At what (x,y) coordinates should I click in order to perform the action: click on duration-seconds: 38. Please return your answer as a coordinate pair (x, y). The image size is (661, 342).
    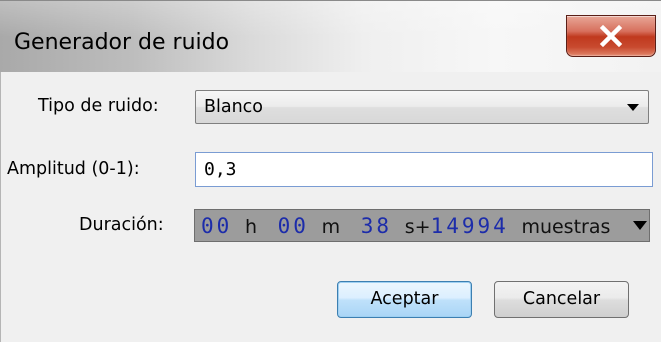
    Looking at the image, I should click on (376, 226).